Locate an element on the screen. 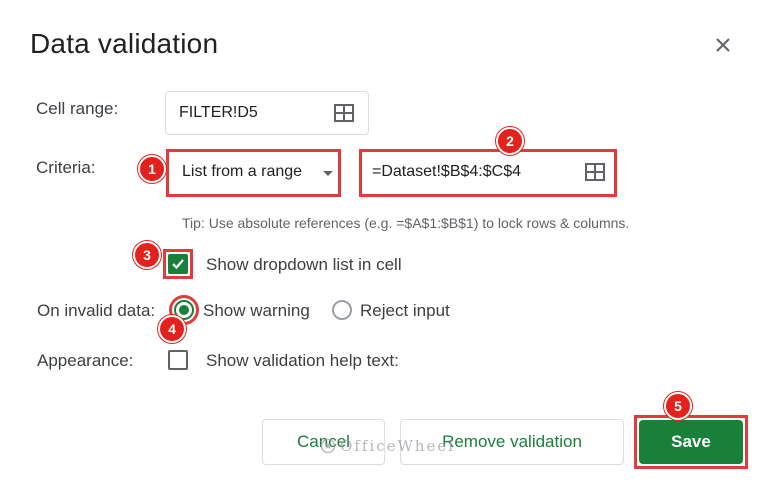 The width and height of the screenshot is (767, 486). criteria-type-dropdown: List from a range is located at coordinates (253, 173).